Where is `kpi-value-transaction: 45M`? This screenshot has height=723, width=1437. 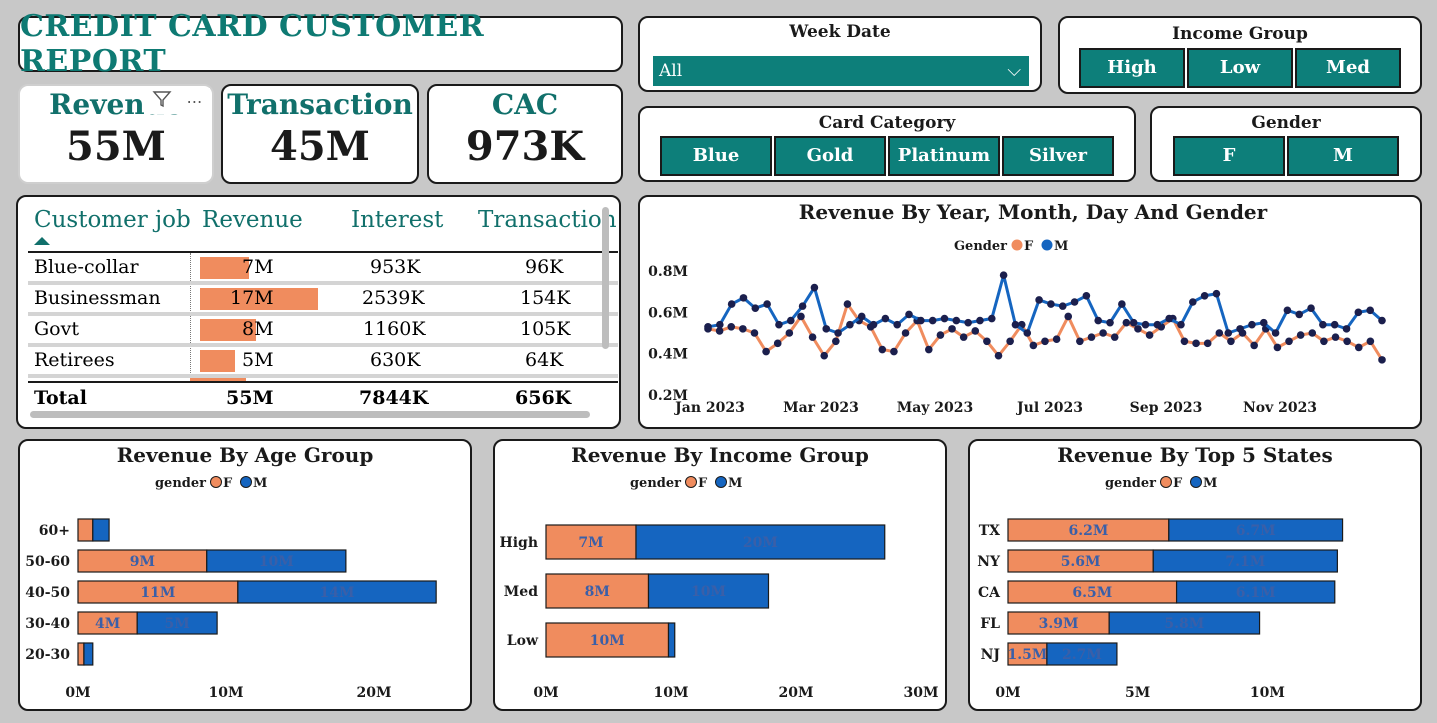 kpi-value-transaction: 45M is located at coordinates (320, 146).